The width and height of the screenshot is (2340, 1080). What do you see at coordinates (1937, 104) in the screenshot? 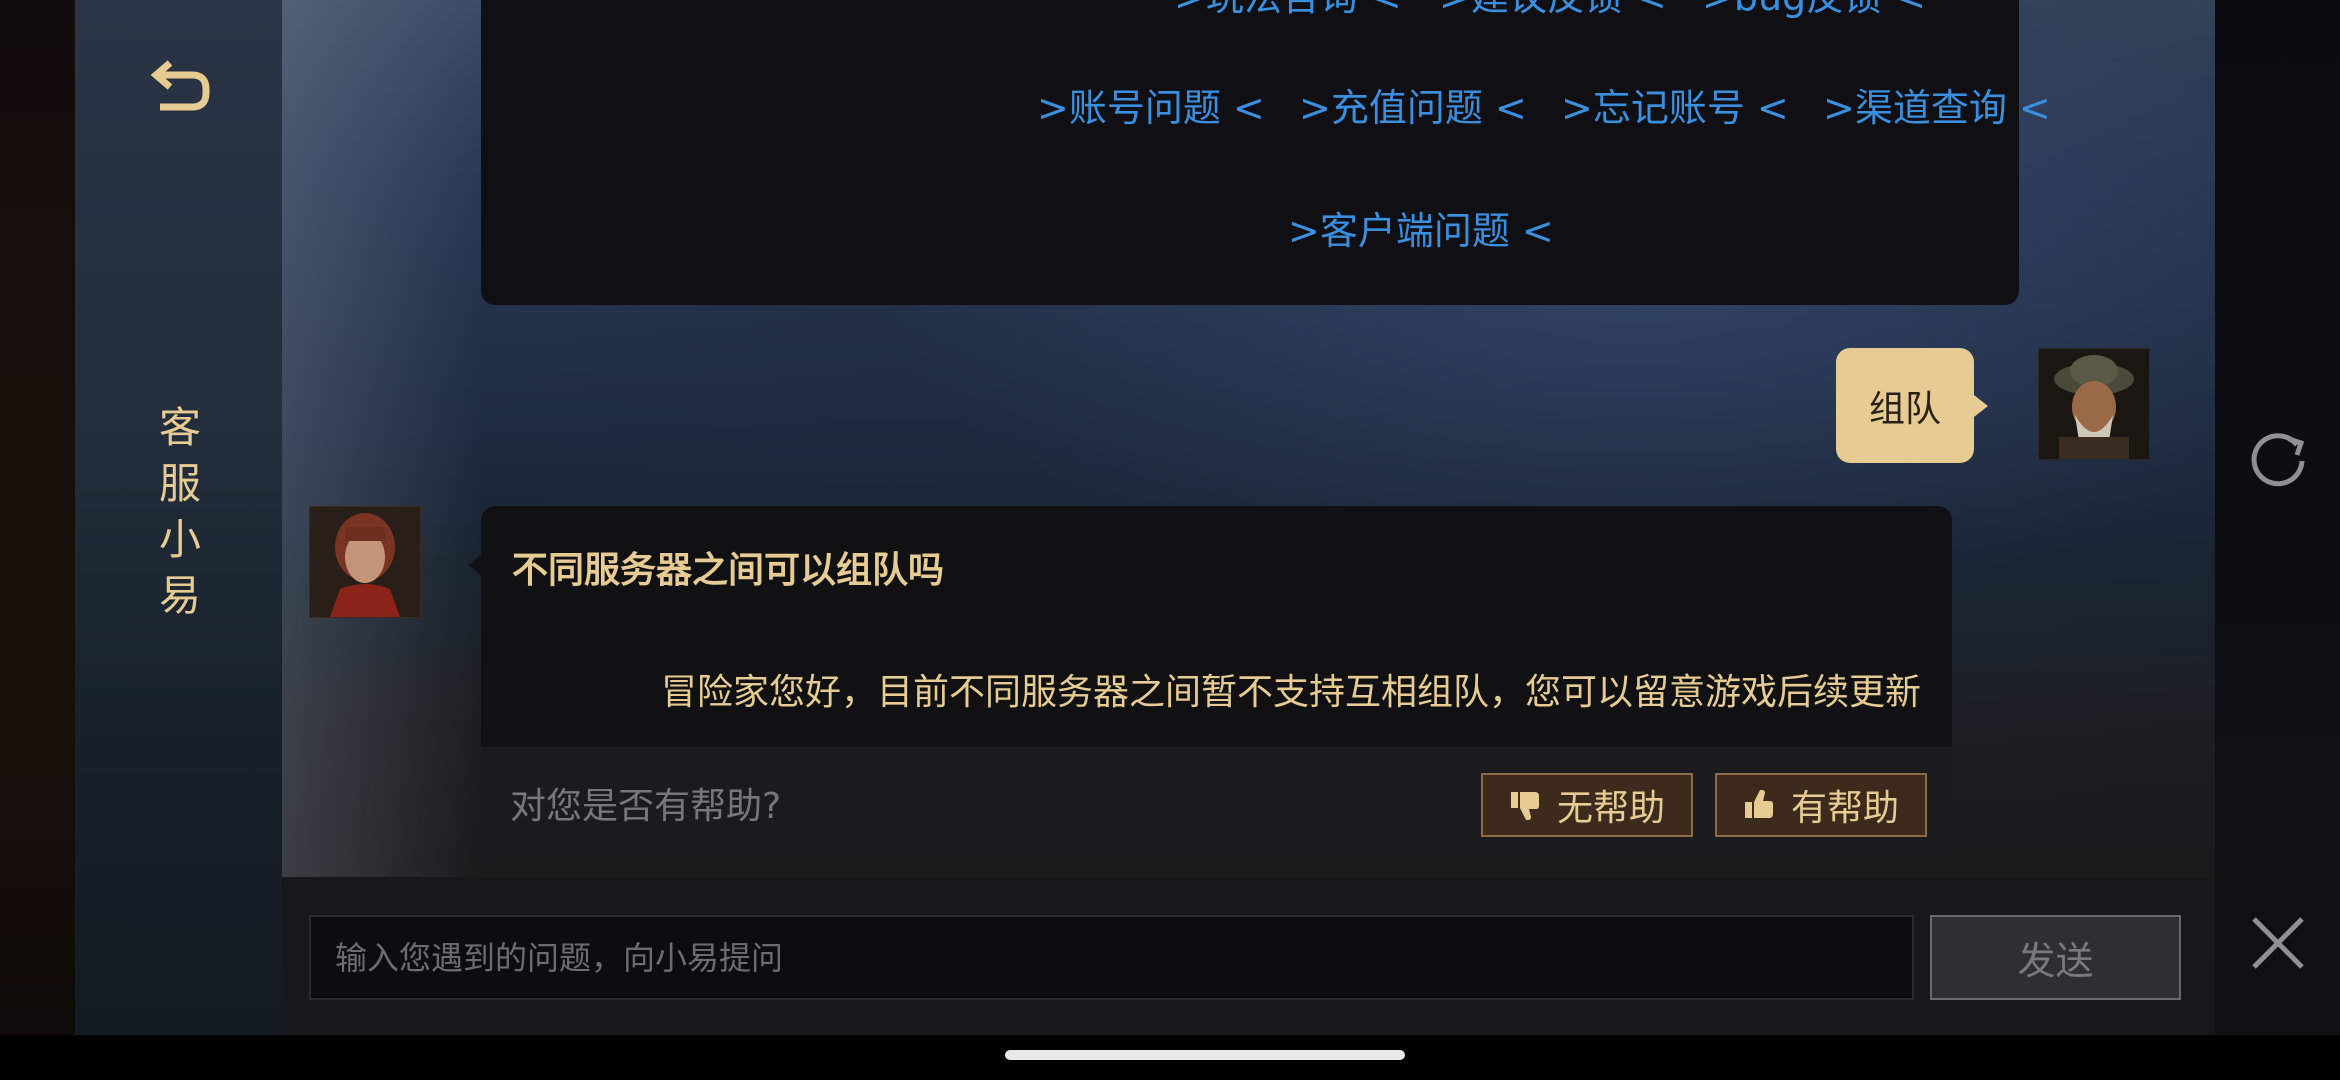
I see `quick-link-channel: >渠道查询 <` at bounding box center [1937, 104].